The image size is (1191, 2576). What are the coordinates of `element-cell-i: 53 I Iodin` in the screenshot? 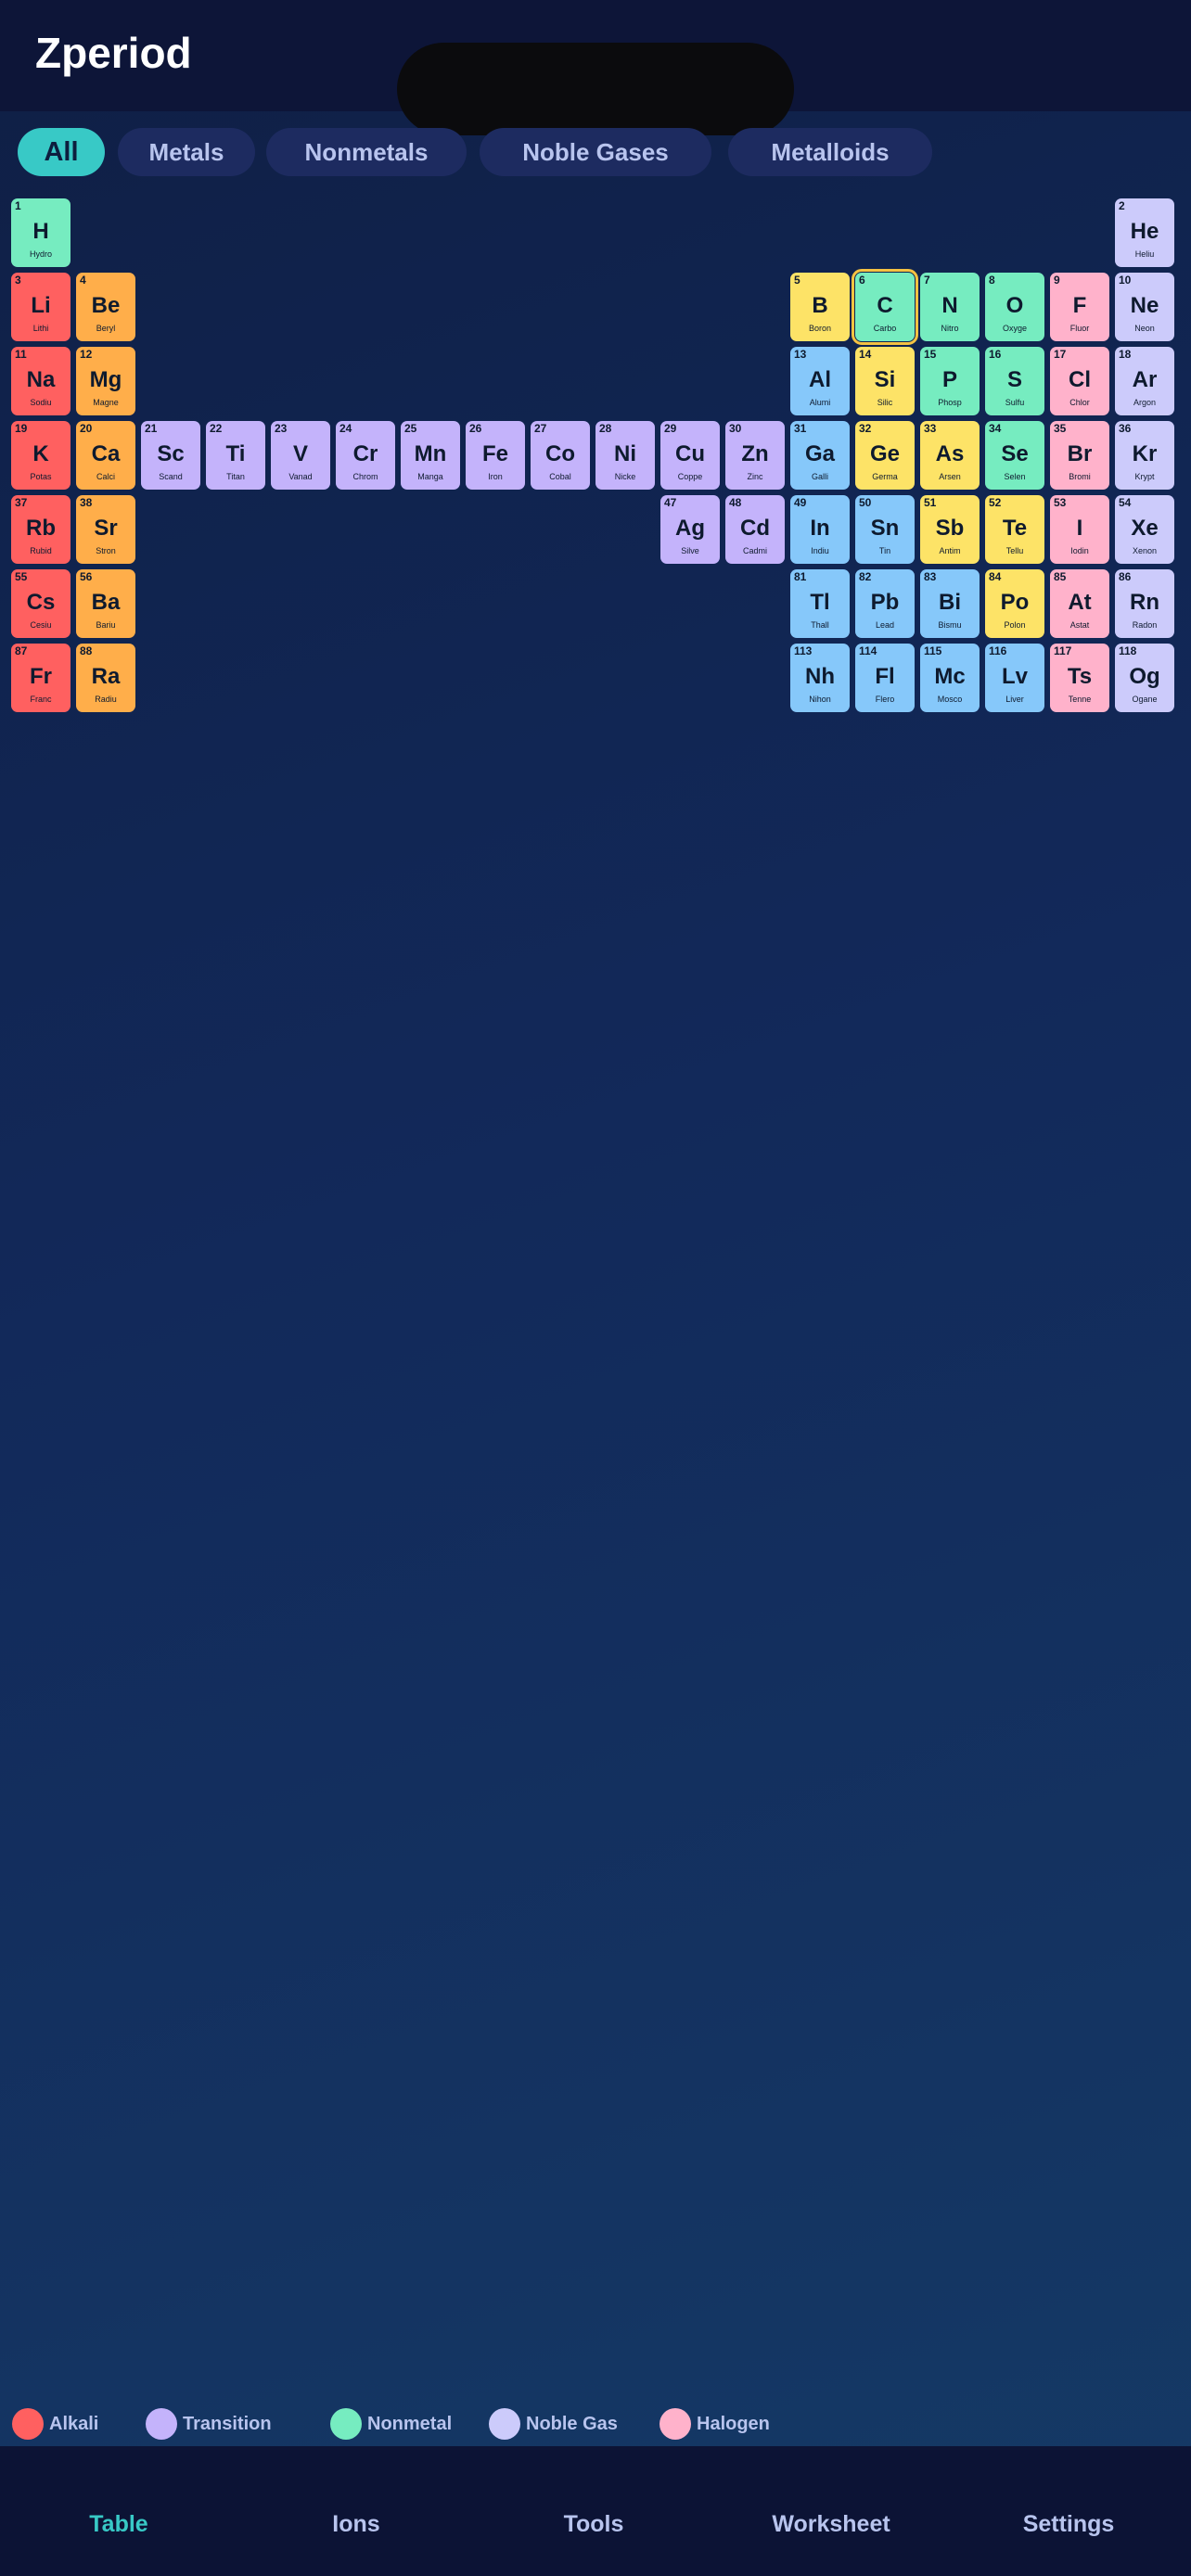 It's located at (1079, 529).